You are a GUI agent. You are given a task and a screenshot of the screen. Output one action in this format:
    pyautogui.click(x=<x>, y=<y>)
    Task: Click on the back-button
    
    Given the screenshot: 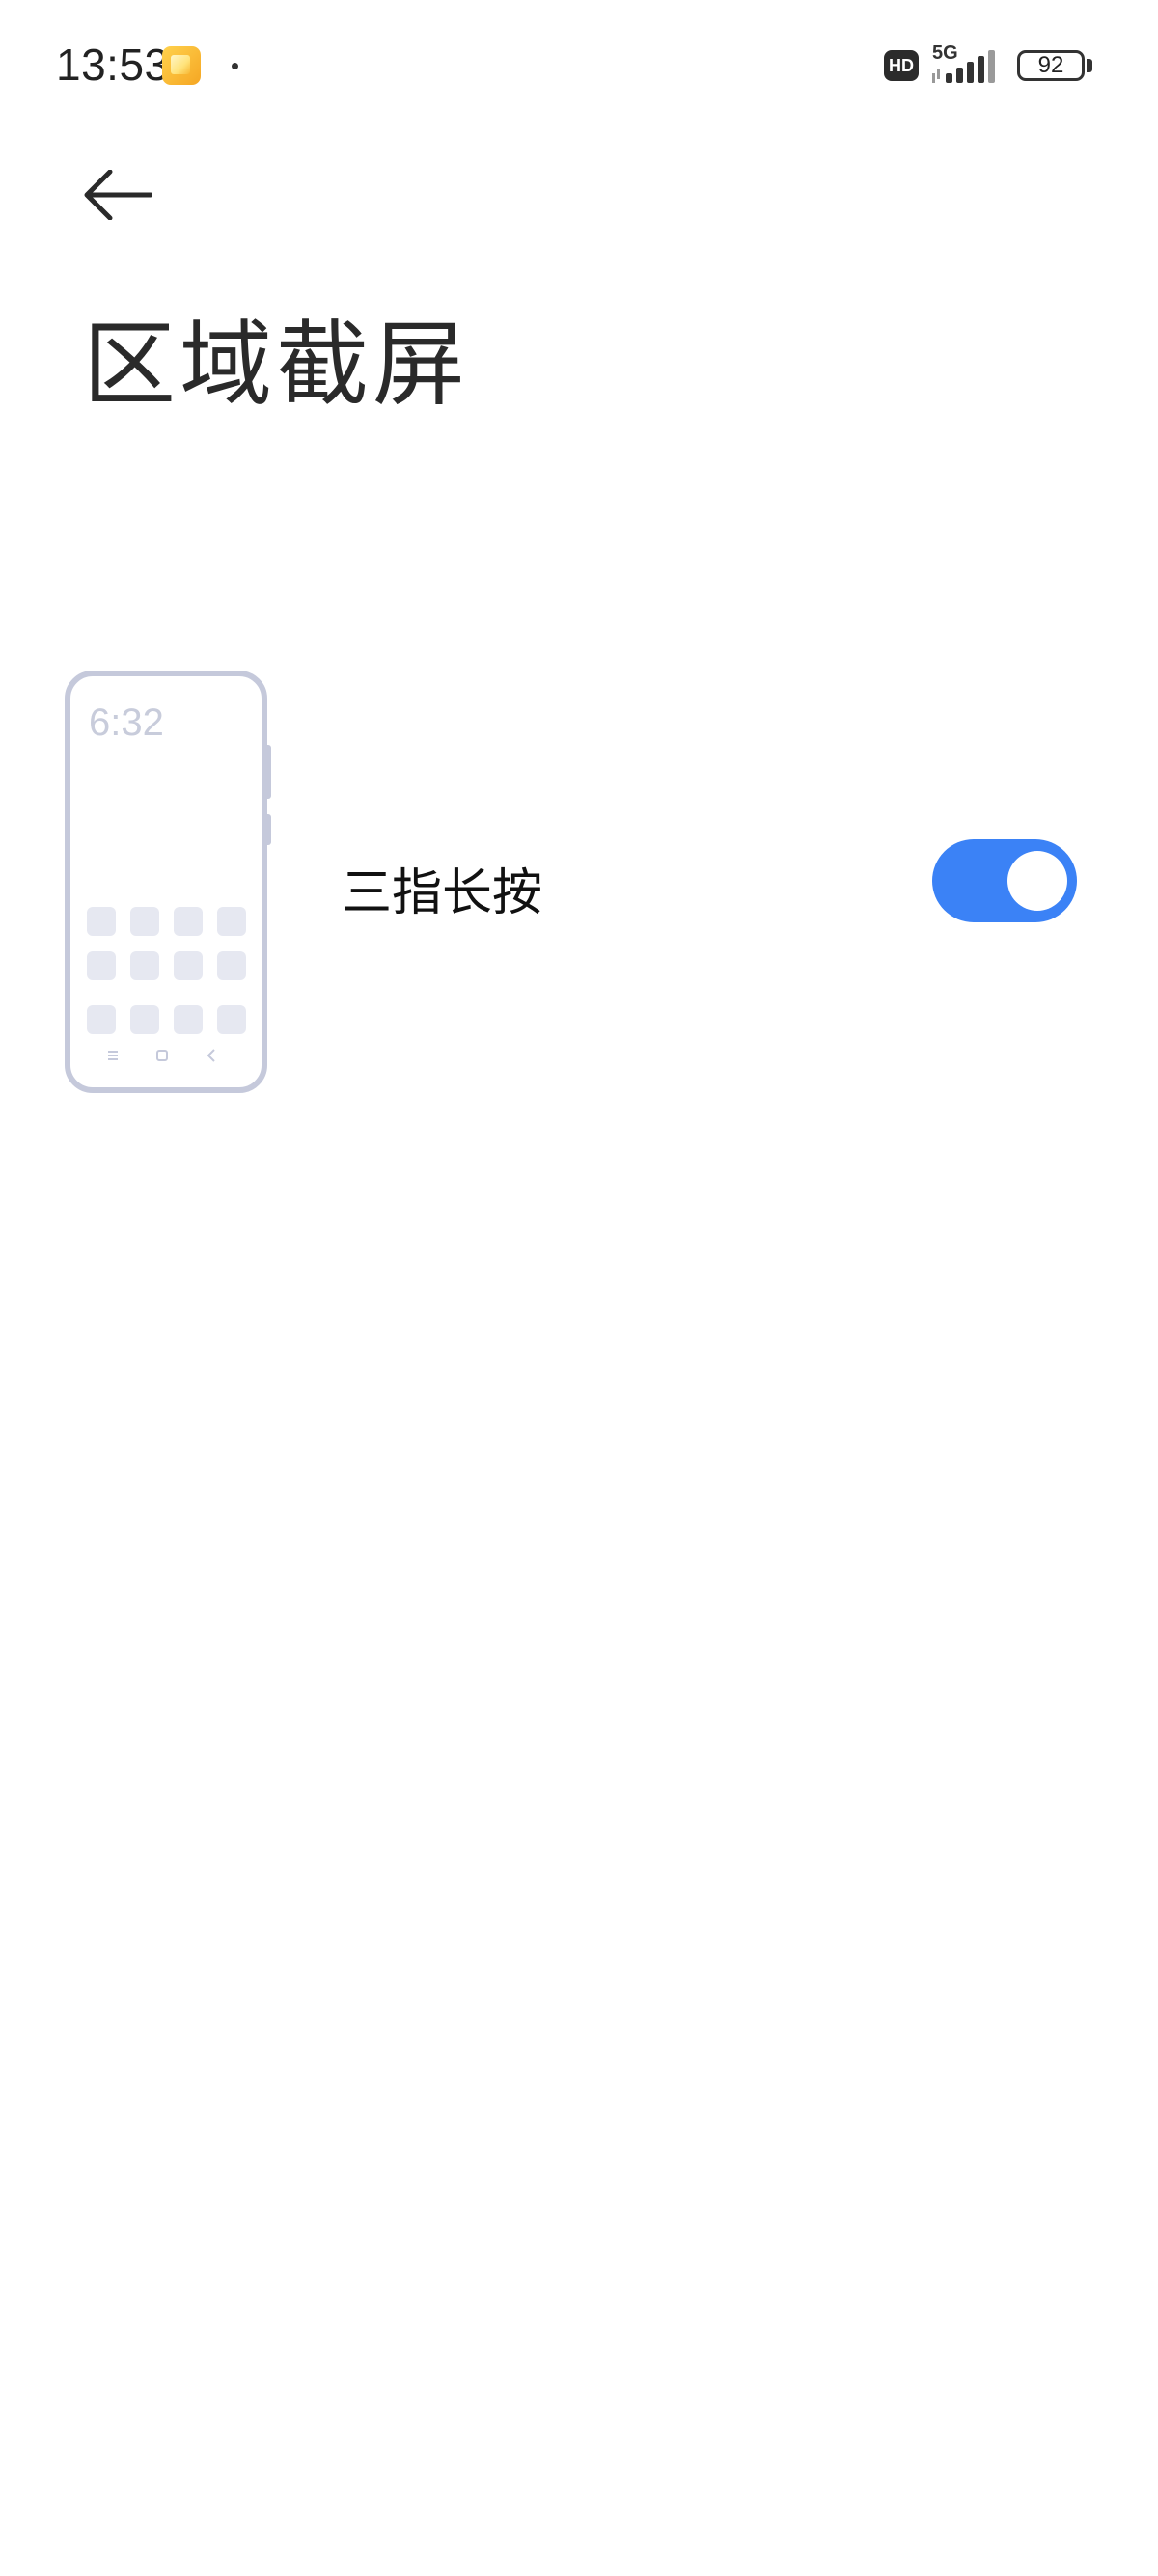 What is the action you would take?
    pyautogui.click(x=118, y=195)
    